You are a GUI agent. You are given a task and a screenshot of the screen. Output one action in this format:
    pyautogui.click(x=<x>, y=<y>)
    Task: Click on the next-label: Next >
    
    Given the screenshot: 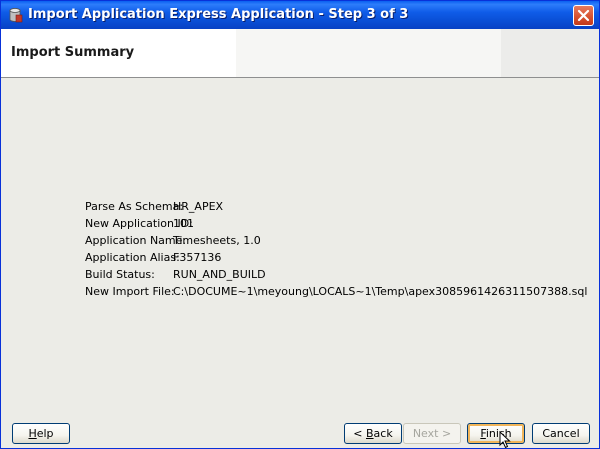 What is the action you would take?
    pyautogui.click(x=432, y=433)
    